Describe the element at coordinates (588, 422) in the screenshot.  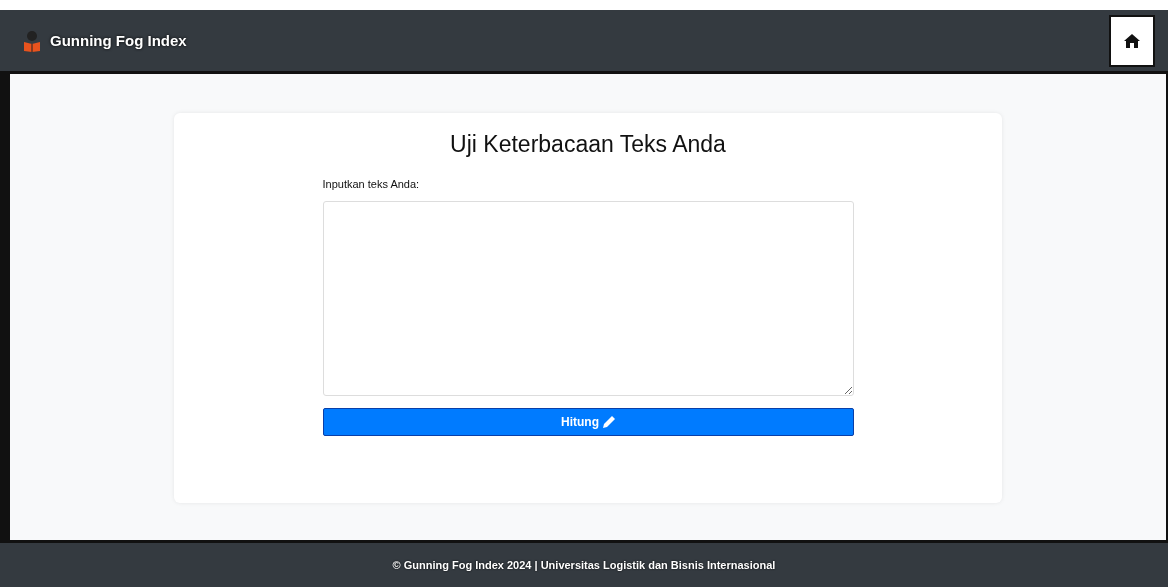
I see `calculate-button: Hitung` at that location.